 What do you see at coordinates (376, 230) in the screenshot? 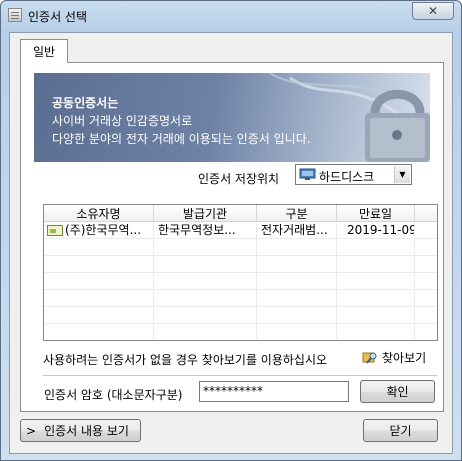
I see `expiry-cell: 2019-11-09` at bounding box center [376, 230].